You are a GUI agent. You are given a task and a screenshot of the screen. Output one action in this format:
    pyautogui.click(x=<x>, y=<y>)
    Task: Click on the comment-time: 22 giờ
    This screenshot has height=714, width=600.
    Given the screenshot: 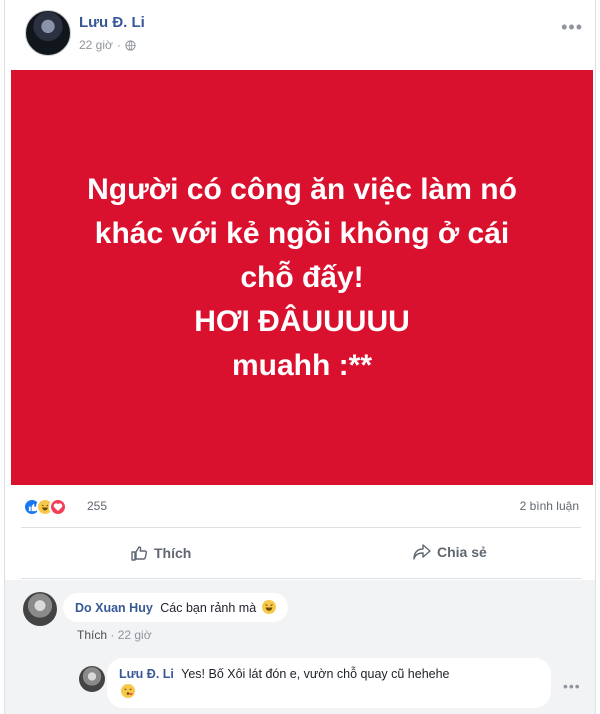 What is the action you would take?
    pyautogui.click(x=135, y=635)
    